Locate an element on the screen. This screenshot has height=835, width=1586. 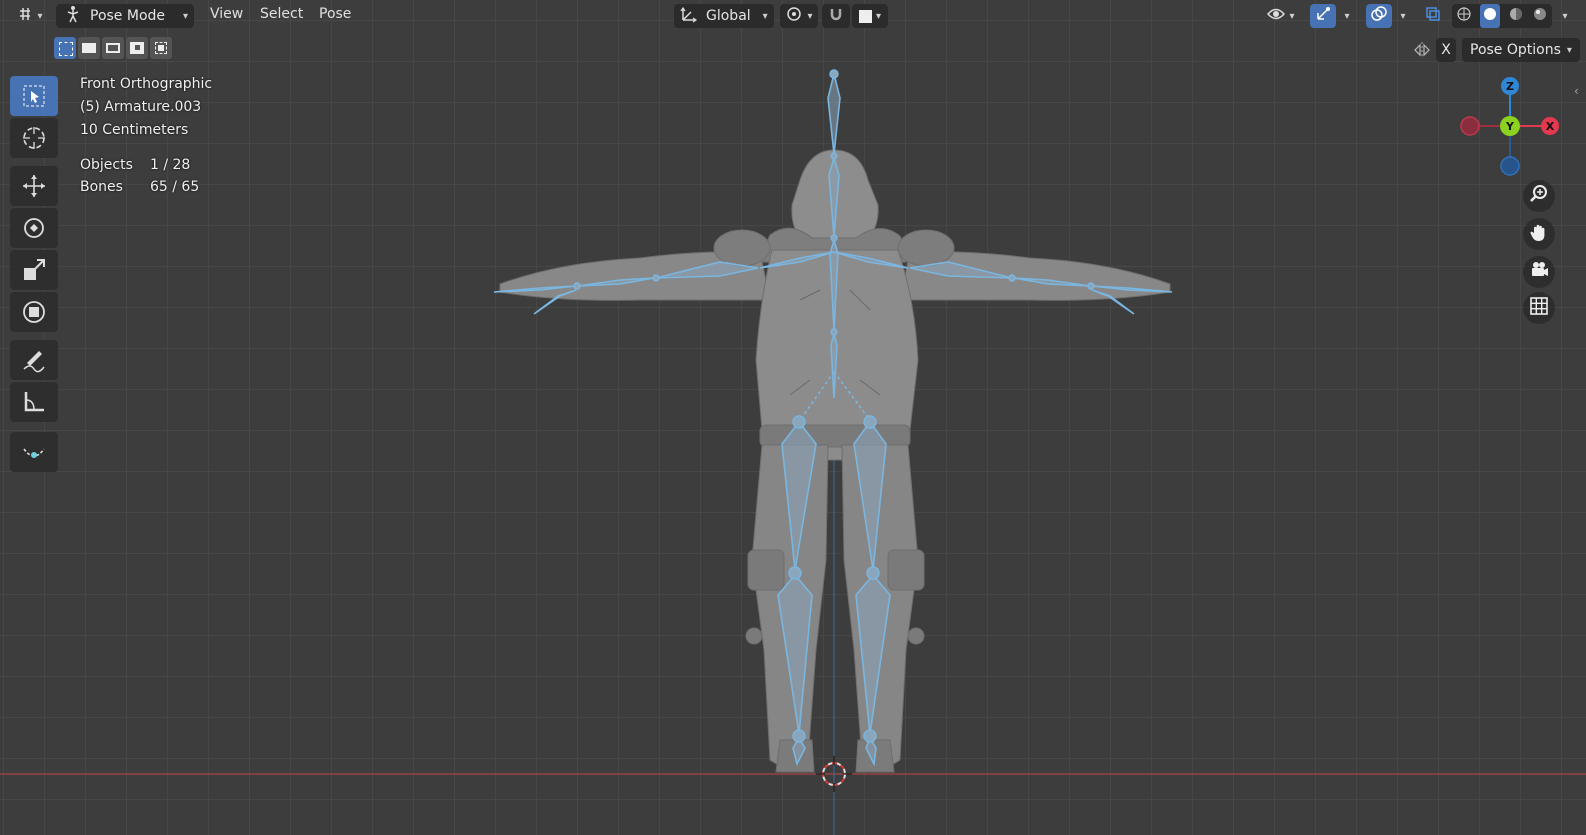
pose-options-dropdown: Pose Options ▾ is located at coordinates (1521, 50).